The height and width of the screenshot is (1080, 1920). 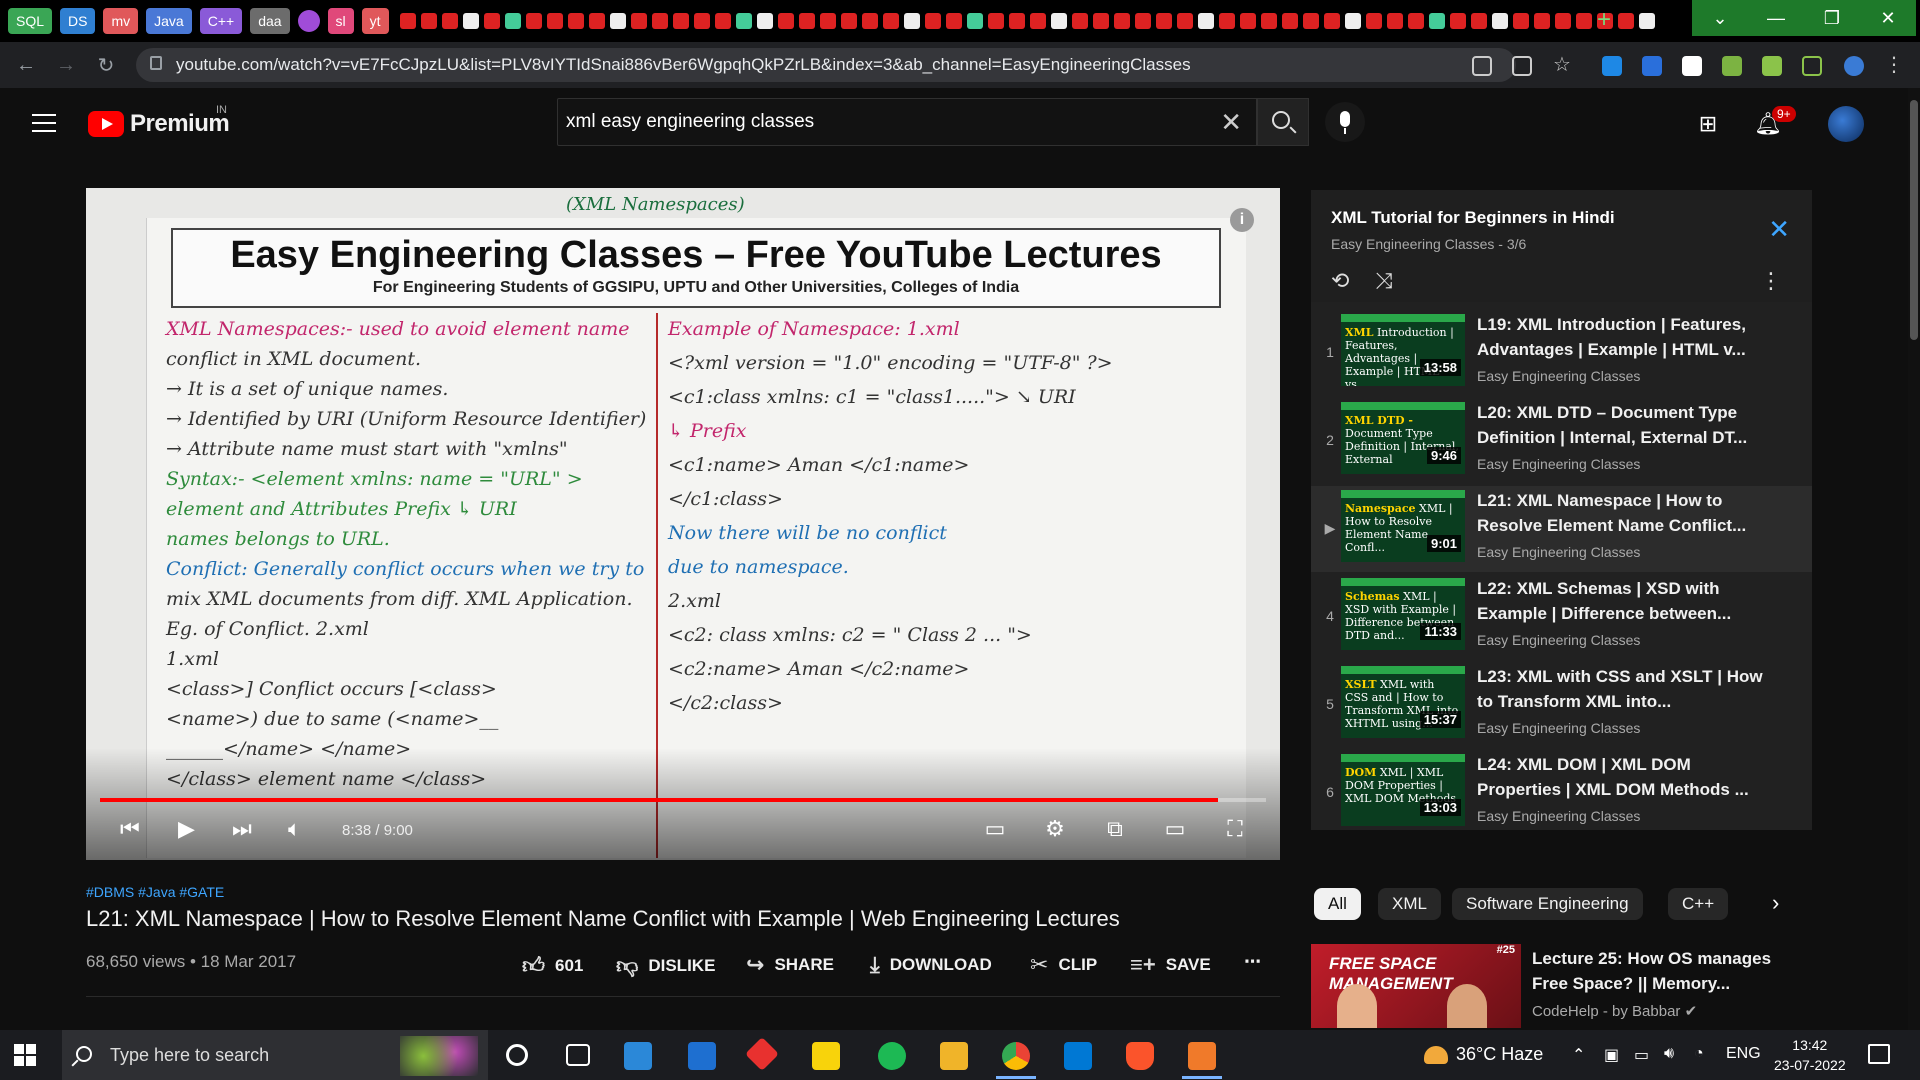 What do you see at coordinates (1078, 1056) in the screenshot?
I see `vscode-icon` at bounding box center [1078, 1056].